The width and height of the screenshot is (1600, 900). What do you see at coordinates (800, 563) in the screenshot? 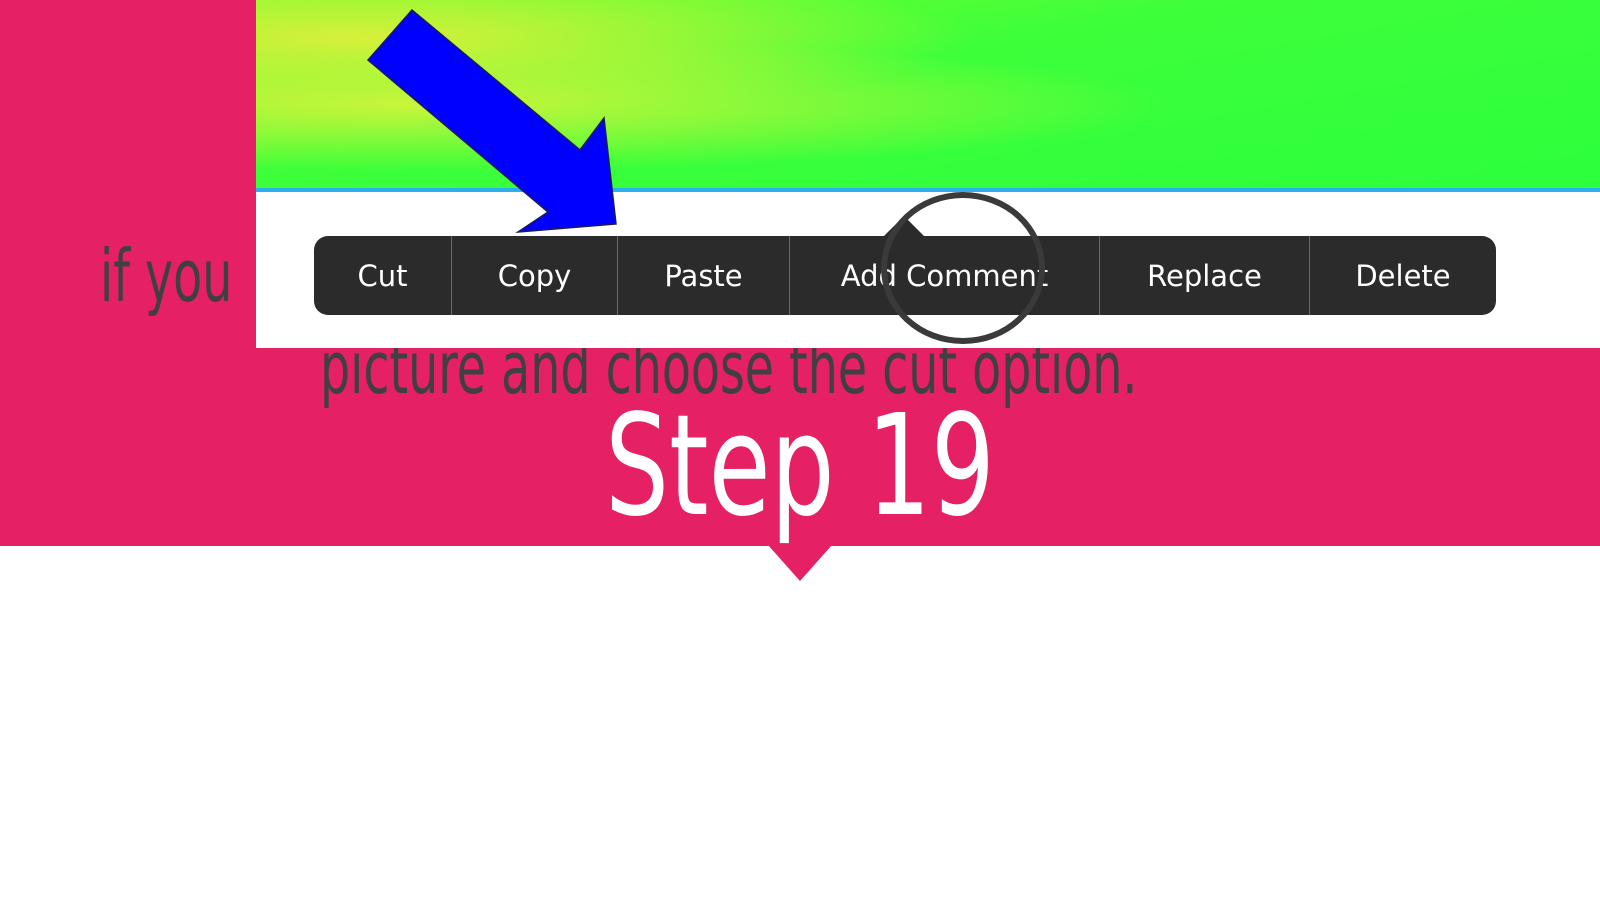
I see `banner-pointer` at bounding box center [800, 563].